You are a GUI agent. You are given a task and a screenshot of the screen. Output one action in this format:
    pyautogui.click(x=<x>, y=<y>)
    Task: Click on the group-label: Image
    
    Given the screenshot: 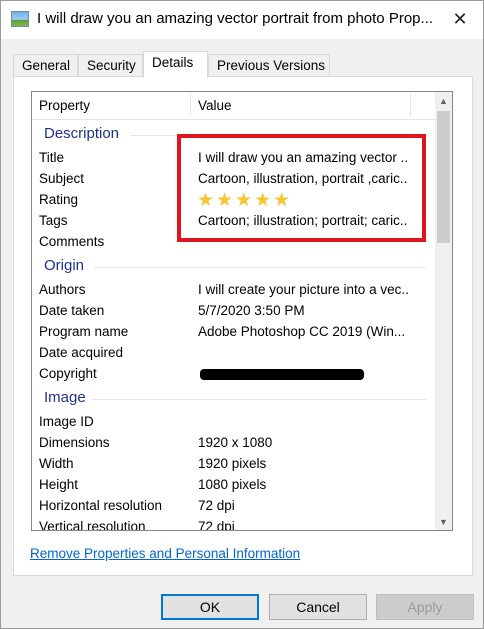 What is the action you would take?
    pyautogui.click(x=65, y=397)
    